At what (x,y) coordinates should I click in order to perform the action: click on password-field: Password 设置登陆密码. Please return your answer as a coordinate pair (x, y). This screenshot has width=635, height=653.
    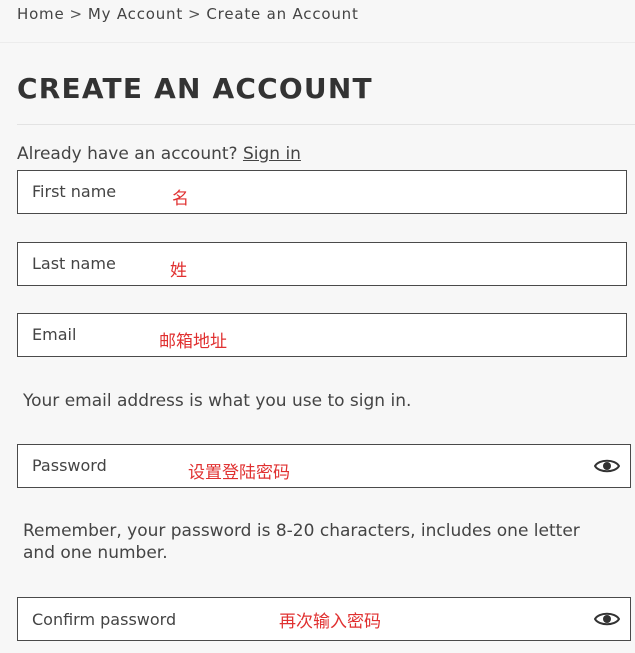
    Looking at the image, I should click on (324, 466).